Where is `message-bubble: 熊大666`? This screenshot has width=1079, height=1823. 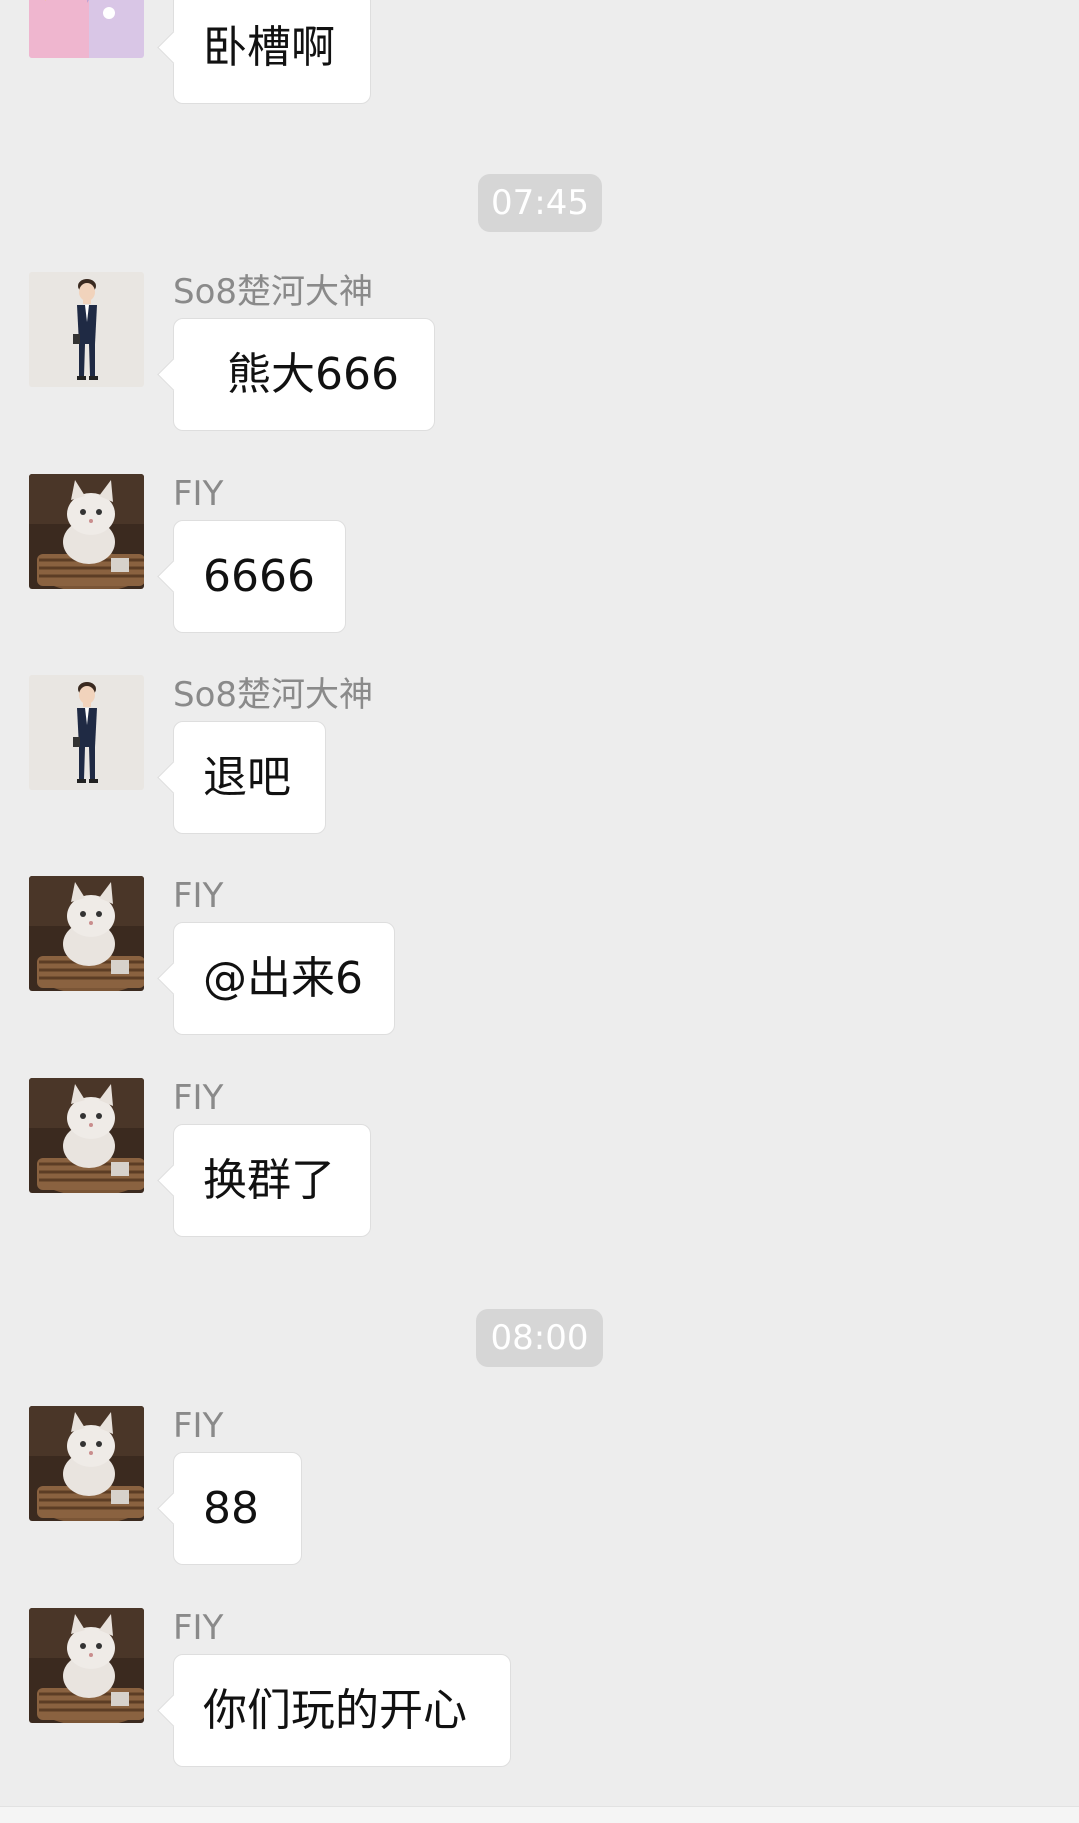
message-bubble: 熊大666 is located at coordinates (304, 374).